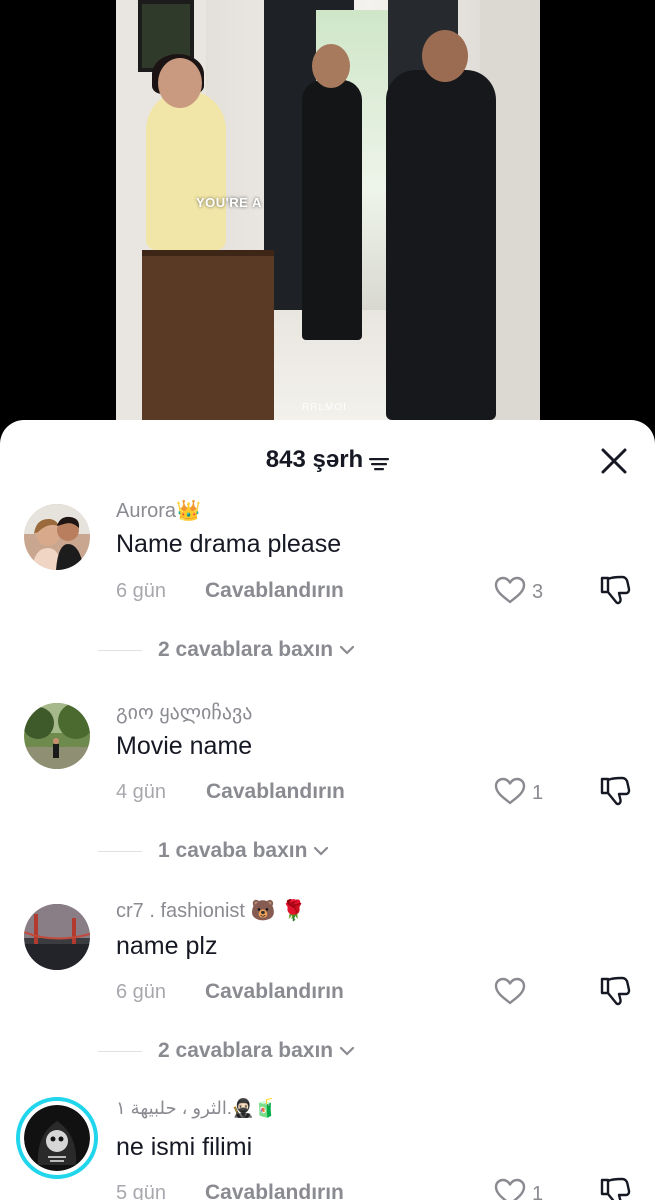 Image resolution: width=655 pixels, height=1200 pixels. I want to click on video-scene-man-right-head, so click(445, 56).